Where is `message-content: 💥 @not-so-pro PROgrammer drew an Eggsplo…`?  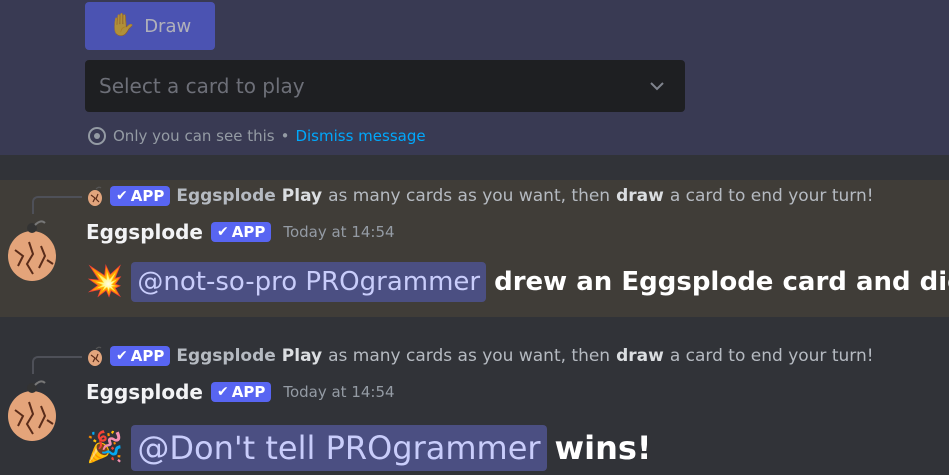 message-content: 💥 @not-so-pro PROgrammer drew an Eggsplo… is located at coordinates (517, 282).